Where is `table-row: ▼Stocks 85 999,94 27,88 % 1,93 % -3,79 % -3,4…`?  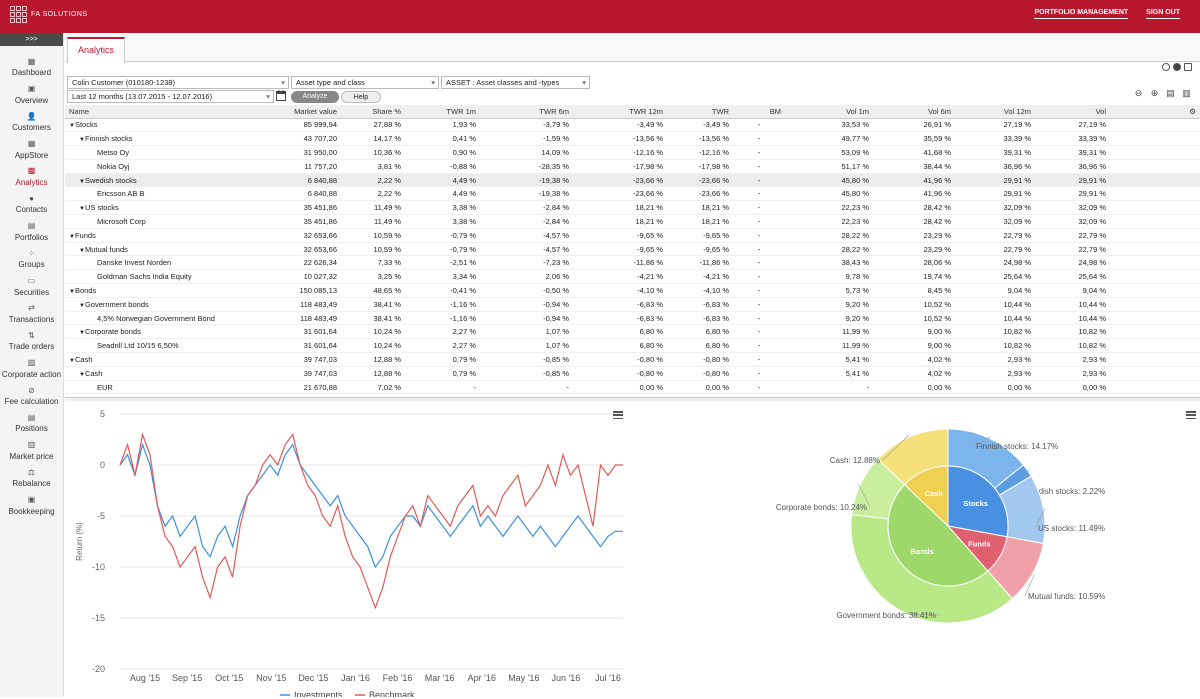
table-row: ▼Stocks 85 999,94 27,88 % 1,93 % -3,79 % -3,4… is located at coordinates (632, 125).